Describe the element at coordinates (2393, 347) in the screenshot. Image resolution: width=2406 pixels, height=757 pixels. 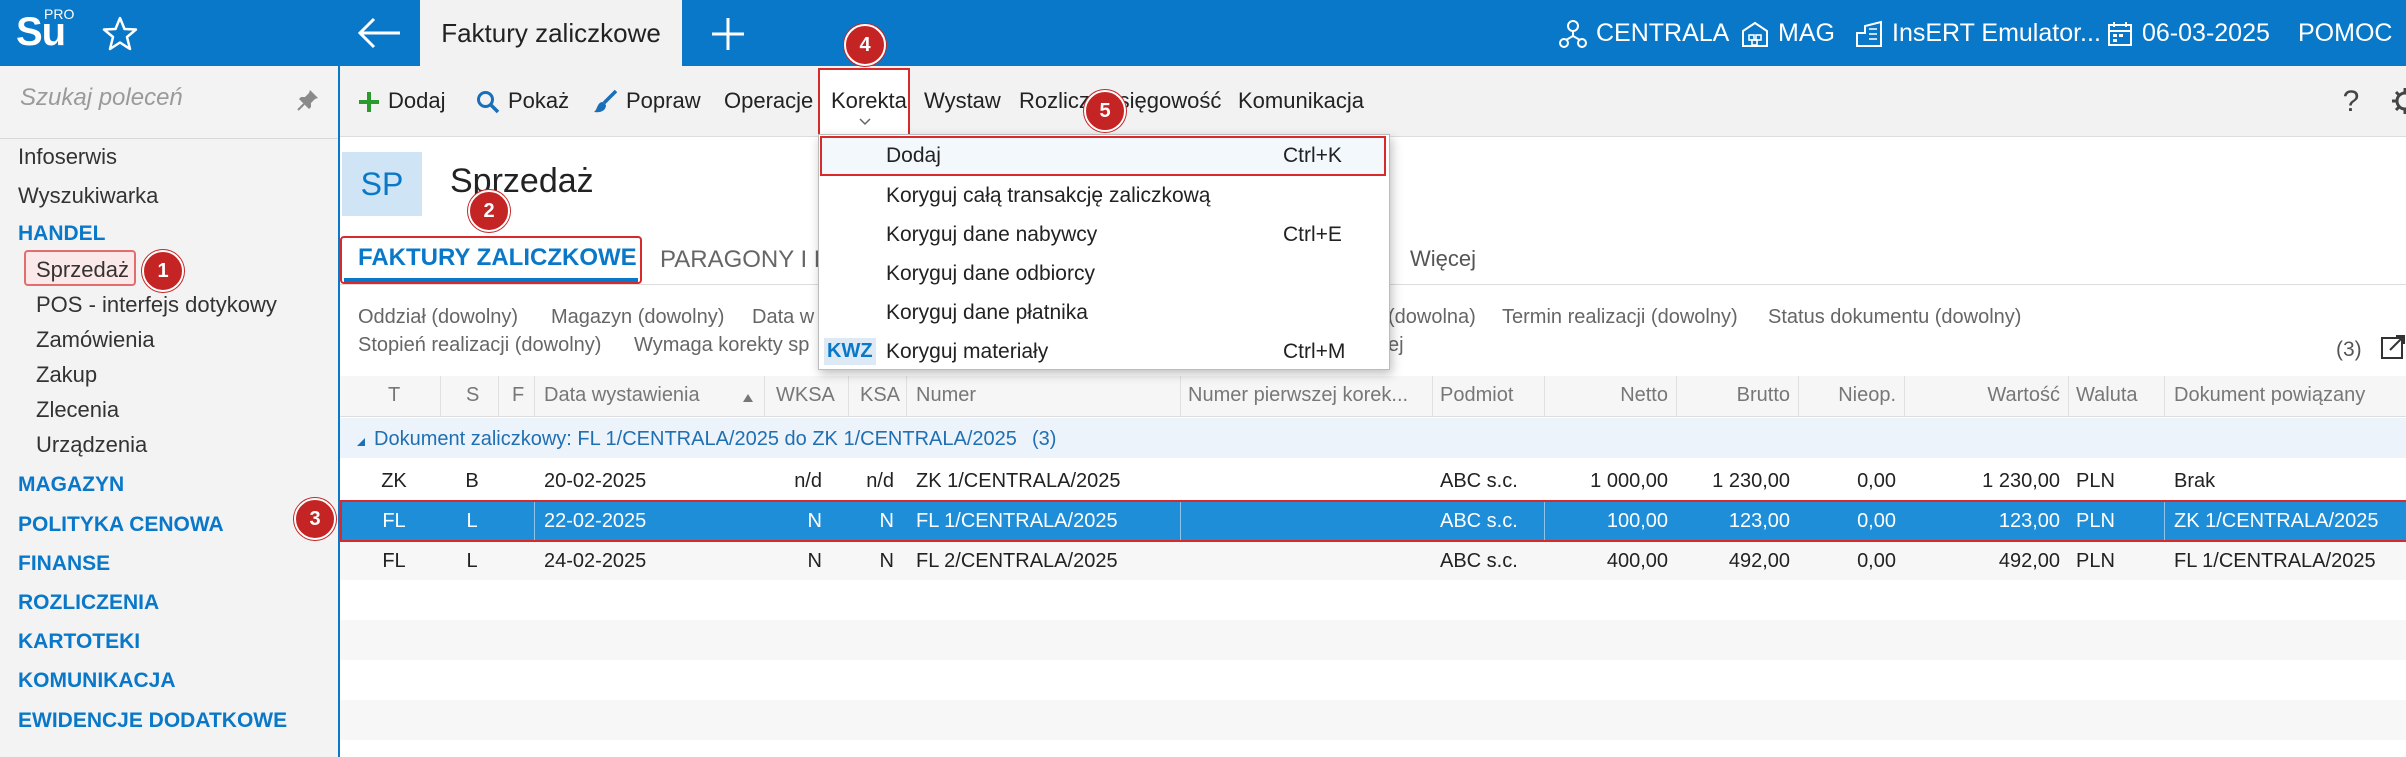
I see `expand-icon` at that location.